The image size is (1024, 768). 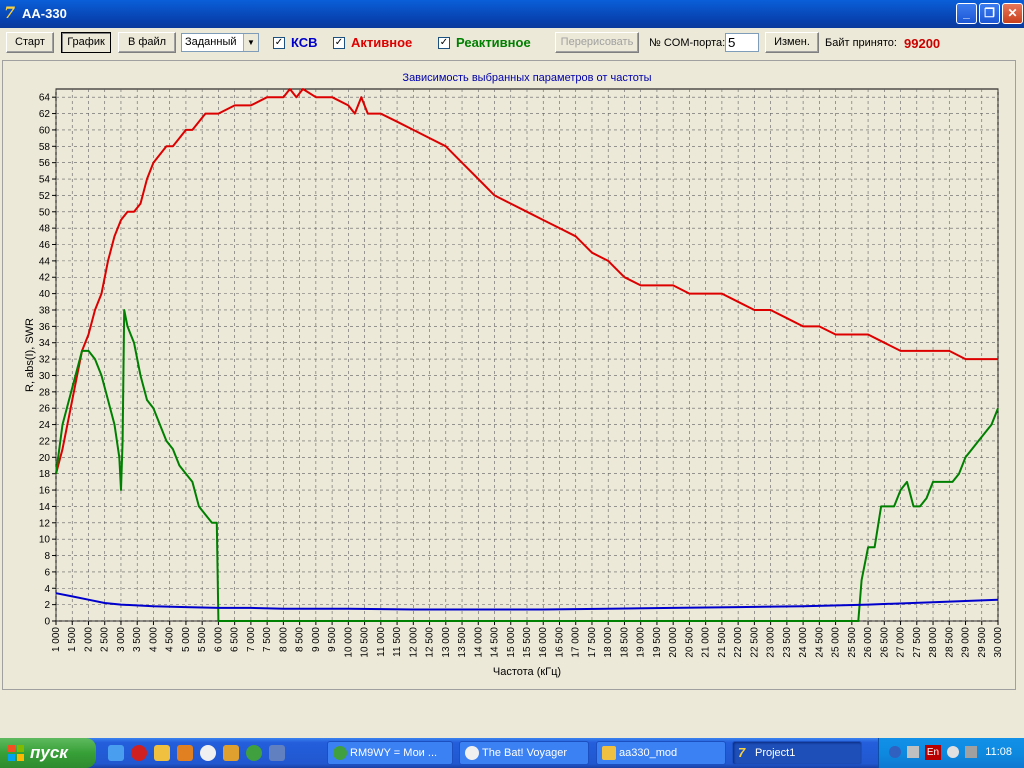 I want to click on y-tick-label: 46, so click(x=45, y=245).